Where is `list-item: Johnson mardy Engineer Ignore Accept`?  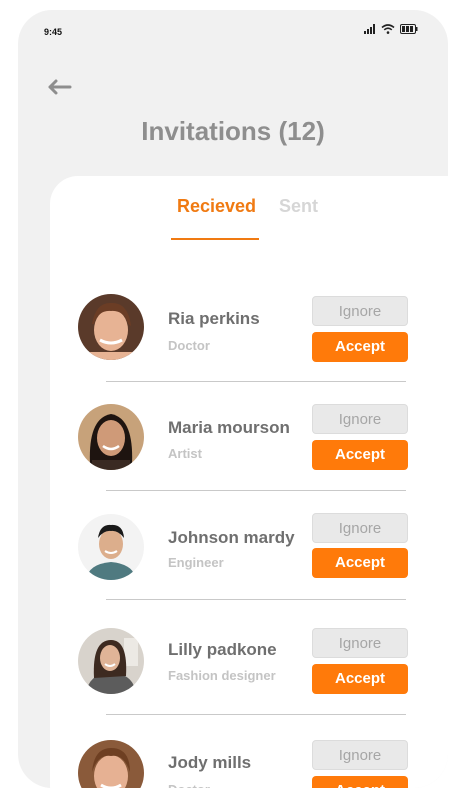 list-item: Johnson mardy Engineer Ignore Accept is located at coordinates (249, 552).